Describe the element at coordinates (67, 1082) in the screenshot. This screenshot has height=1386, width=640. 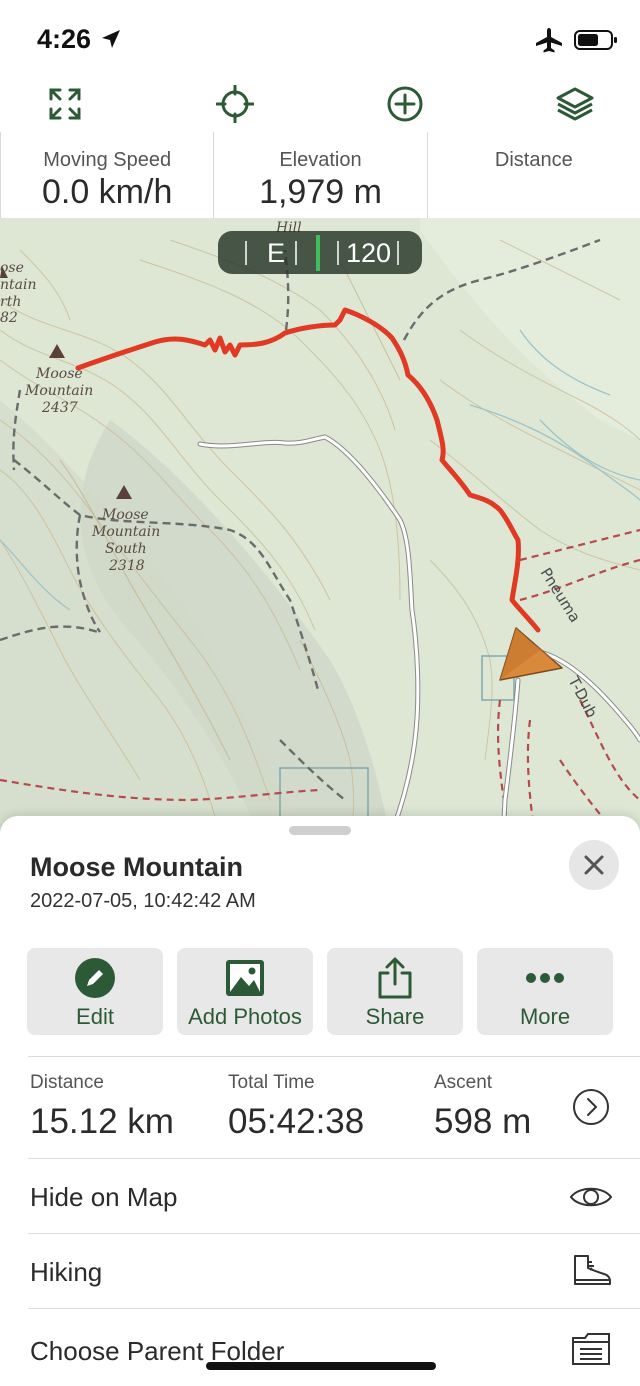
I see `metric-label: Distance` at that location.